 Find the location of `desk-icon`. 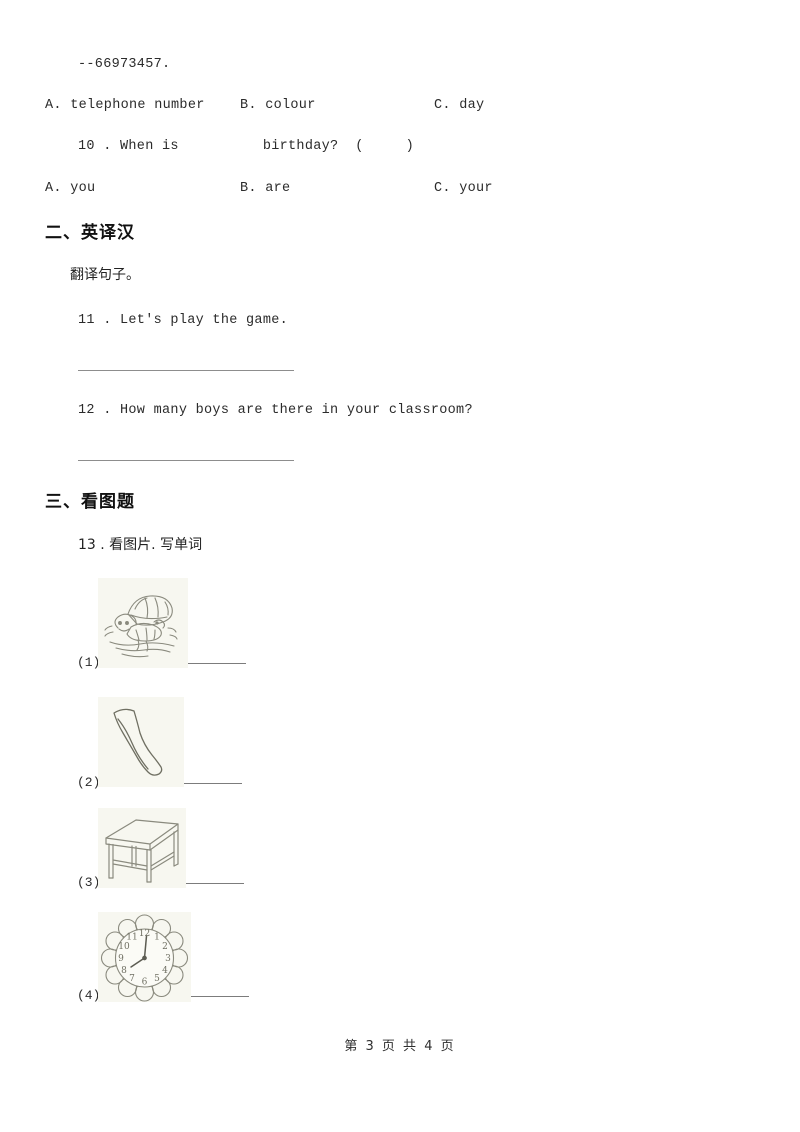

desk-icon is located at coordinates (142, 848).